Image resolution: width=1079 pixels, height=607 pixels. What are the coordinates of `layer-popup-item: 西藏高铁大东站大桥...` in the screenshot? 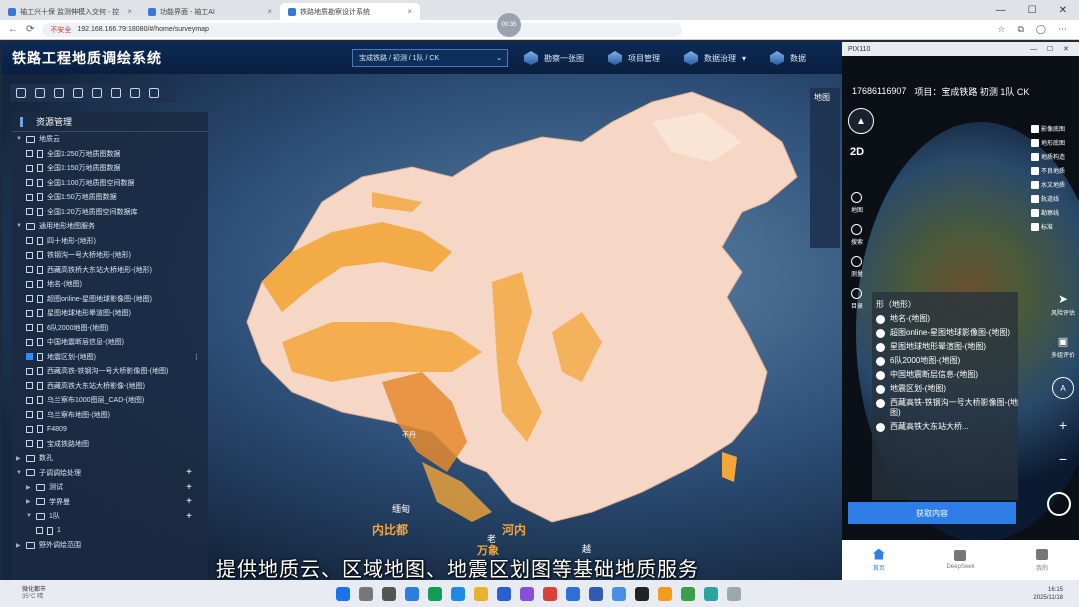 It's located at (945, 427).